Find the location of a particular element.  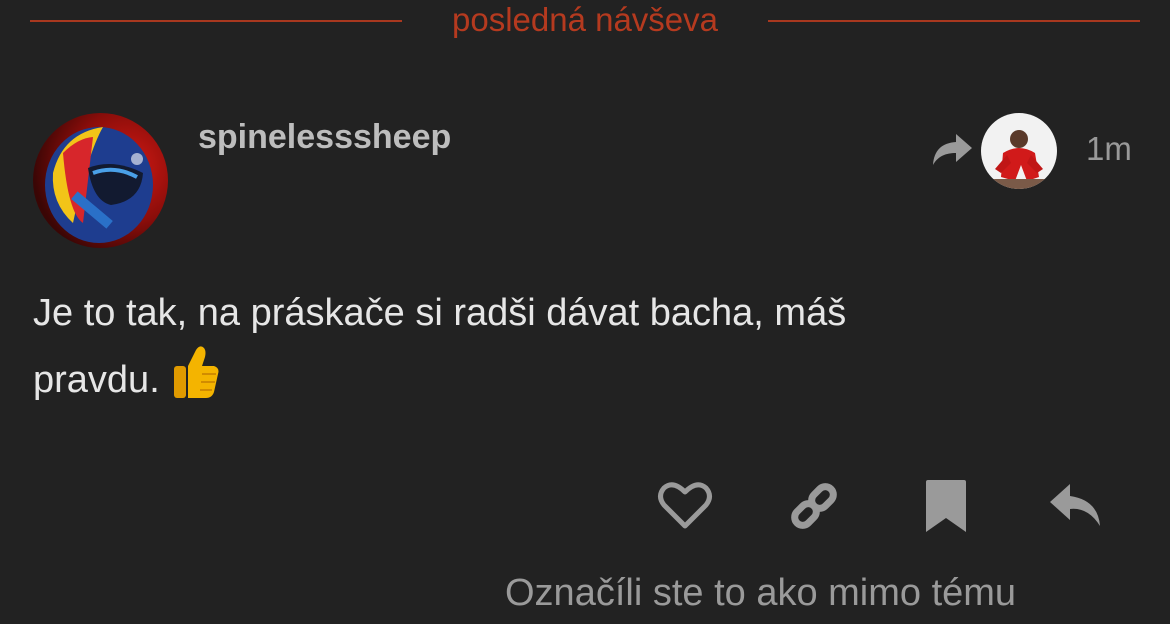

author-username: spinelesssheep is located at coordinates (324, 137).